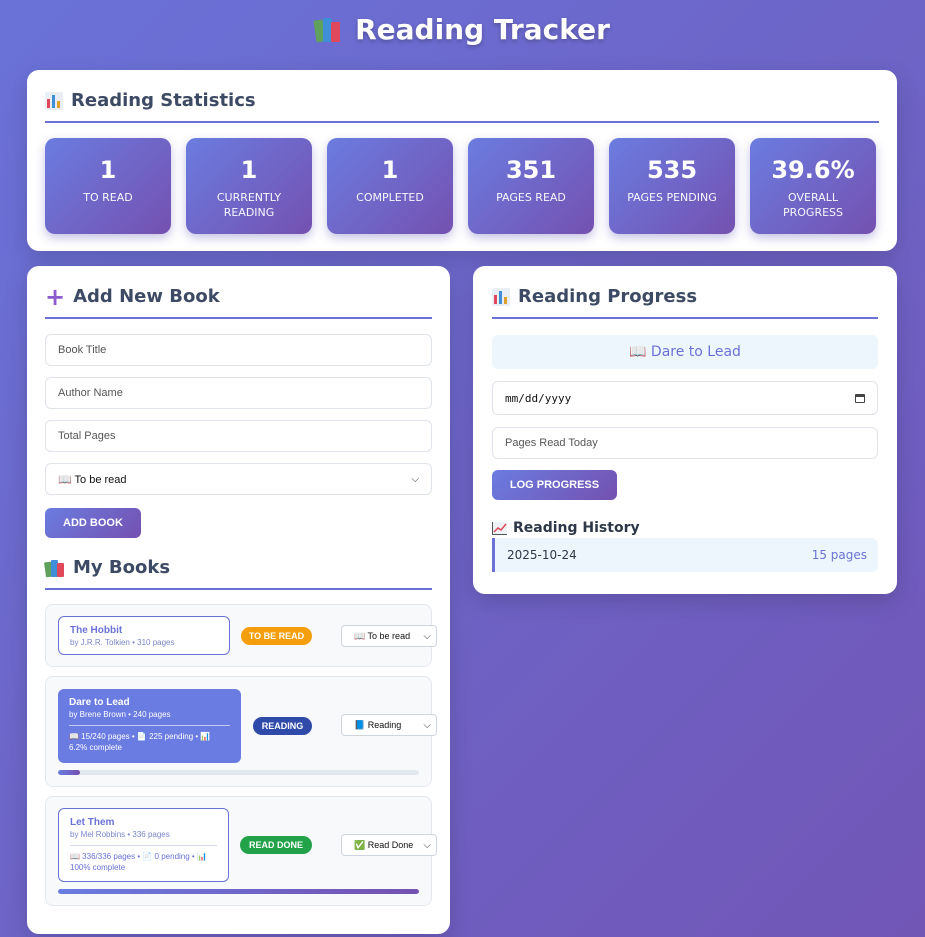 The width and height of the screenshot is (925, 937). I want to click on date-input: mm/dd/yyyy, so click(685, 398).